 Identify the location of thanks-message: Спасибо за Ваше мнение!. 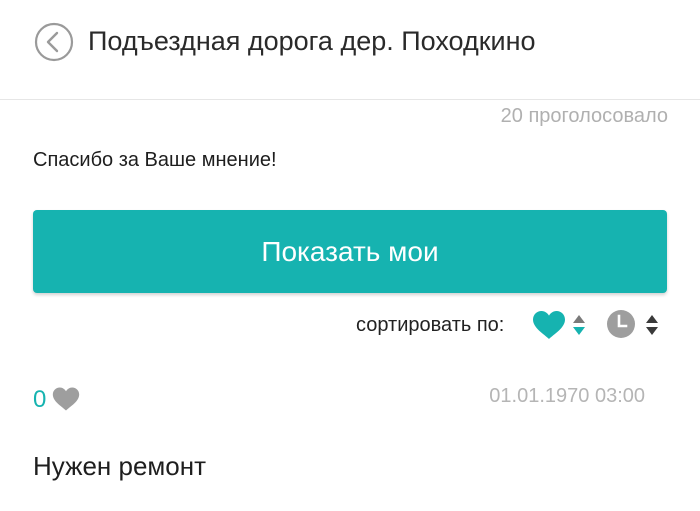
(155, 160).